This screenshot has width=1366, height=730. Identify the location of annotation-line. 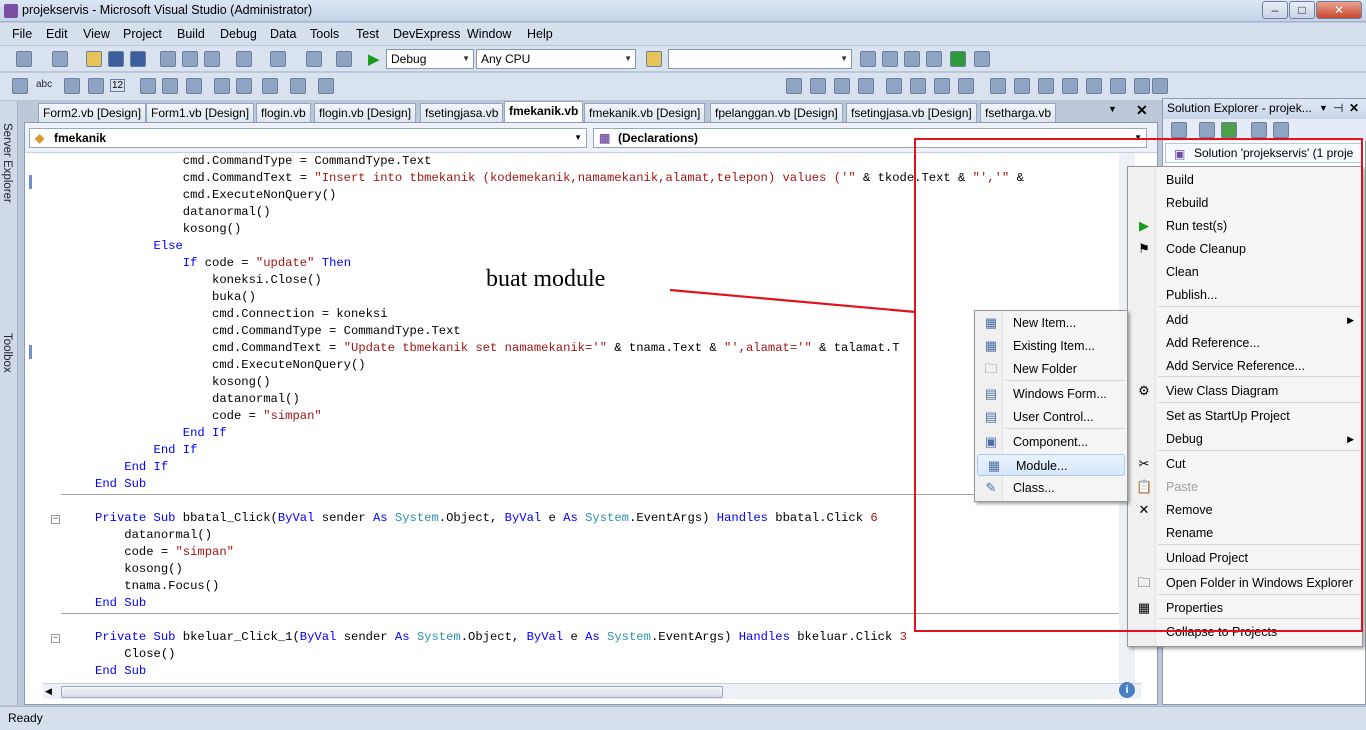
(793, 301).